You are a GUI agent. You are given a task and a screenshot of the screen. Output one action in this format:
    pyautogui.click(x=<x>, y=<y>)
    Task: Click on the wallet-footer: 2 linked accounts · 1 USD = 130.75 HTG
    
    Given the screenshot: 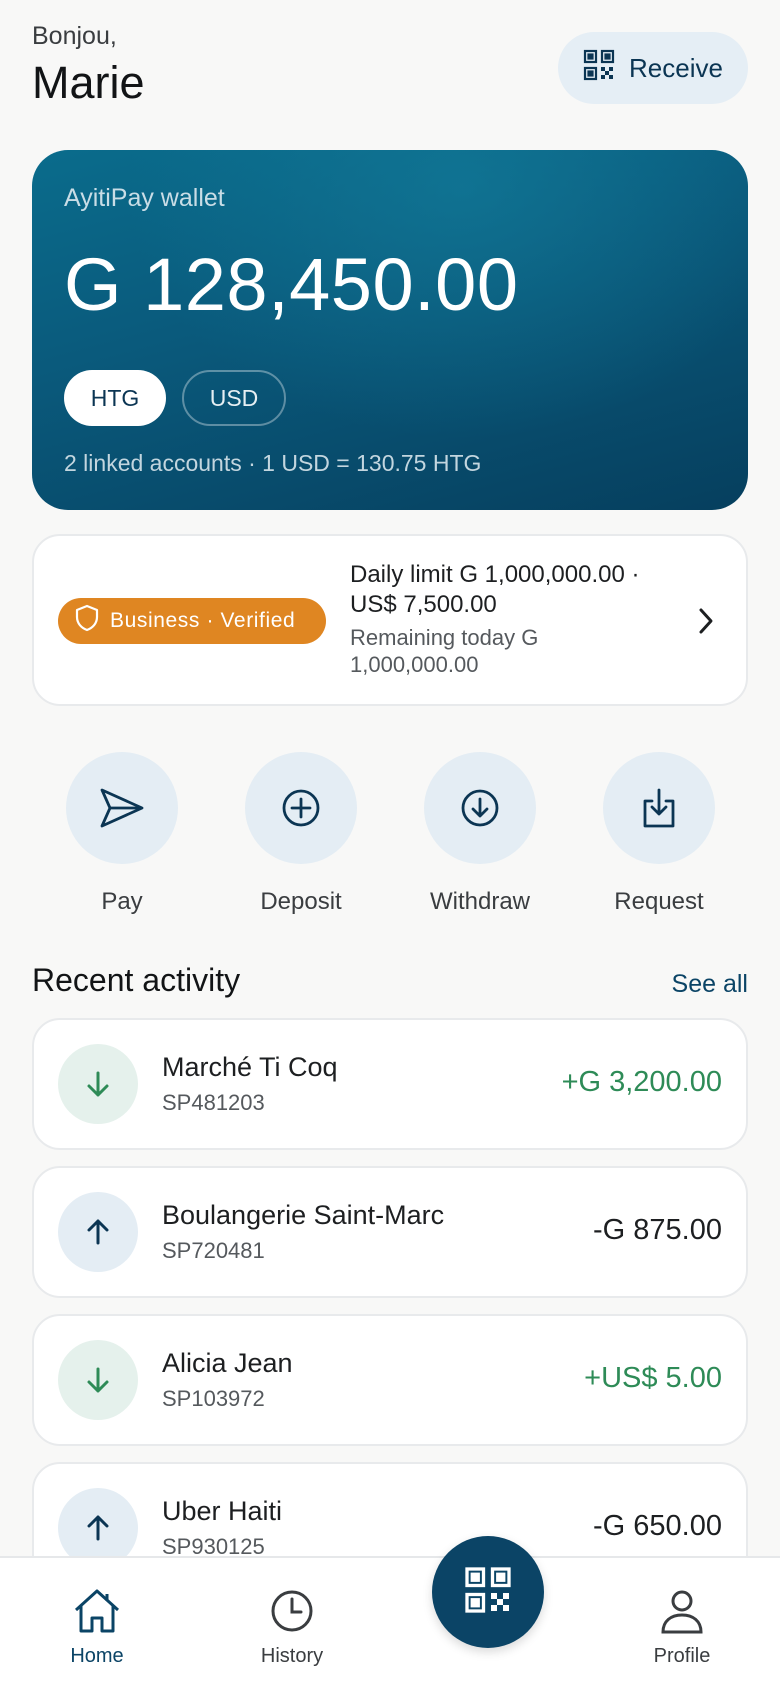 What is the action you would take?
    pyautogui.click(x=273, y=463)
    